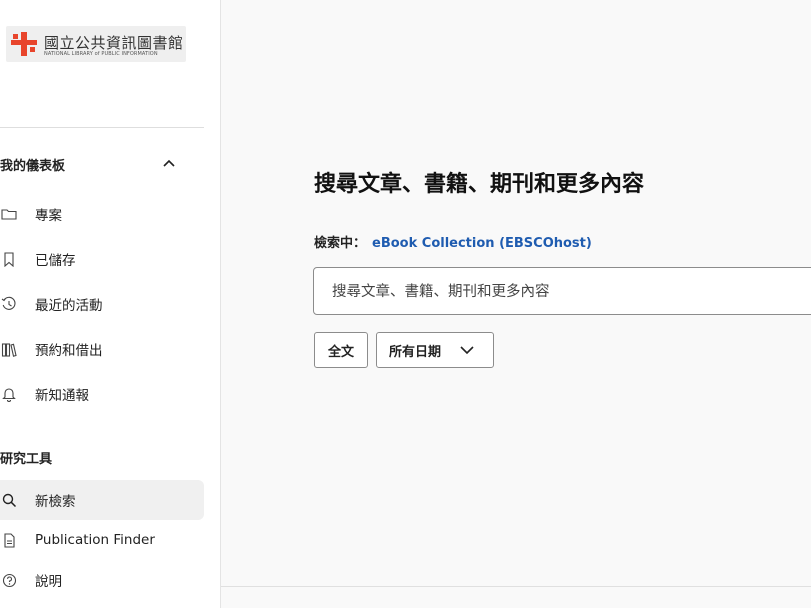  I want to click on bookmark-icon, so click(9, 259).